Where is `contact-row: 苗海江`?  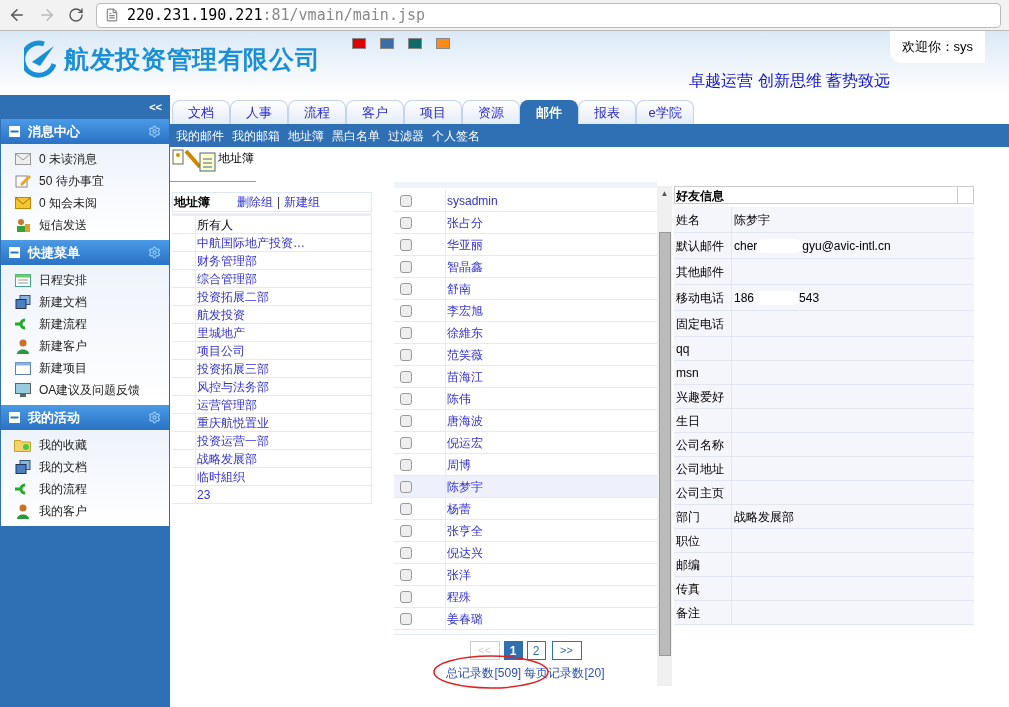
contact-row: 苗海江 is located at coordinates (525, 377).